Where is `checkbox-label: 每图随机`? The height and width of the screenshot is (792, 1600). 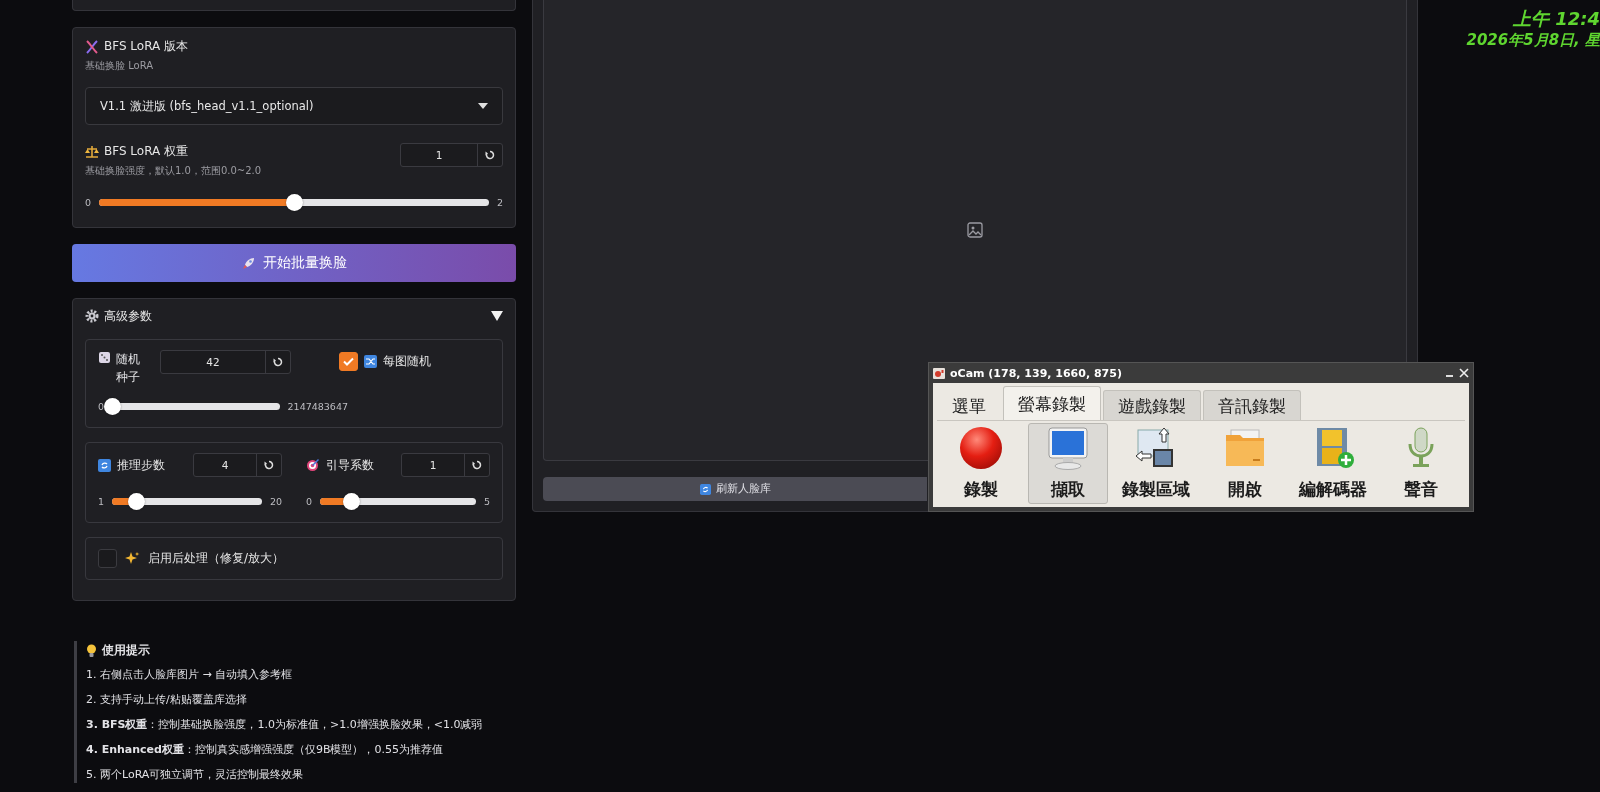 checkbox-label: 每图随机 is located at coordinates (407, 361).